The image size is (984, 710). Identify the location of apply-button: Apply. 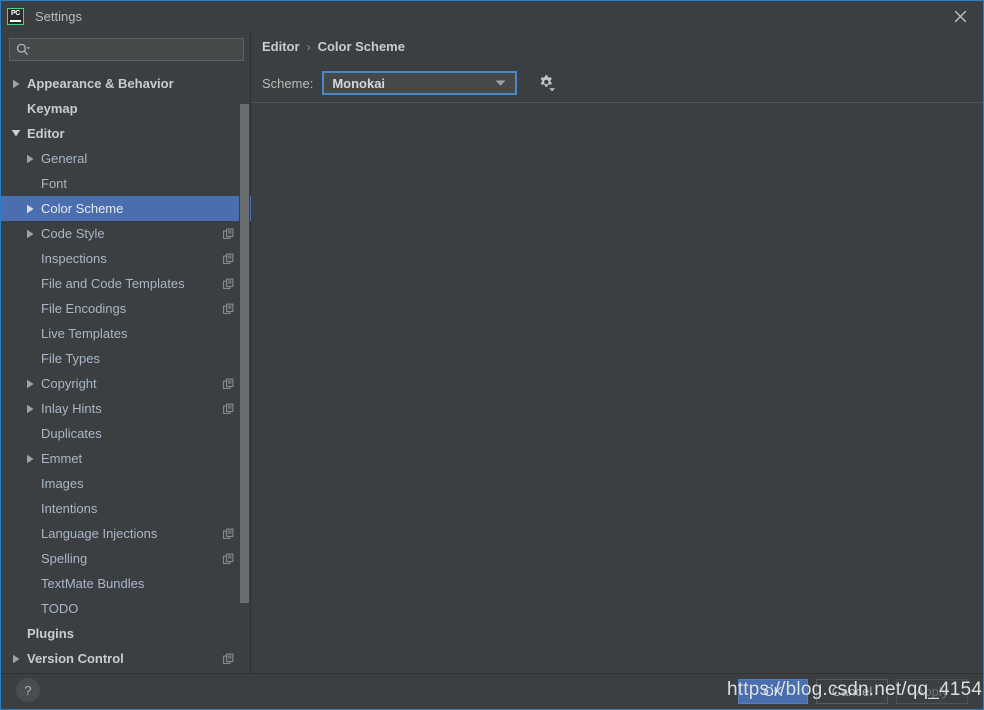
(932, 691).